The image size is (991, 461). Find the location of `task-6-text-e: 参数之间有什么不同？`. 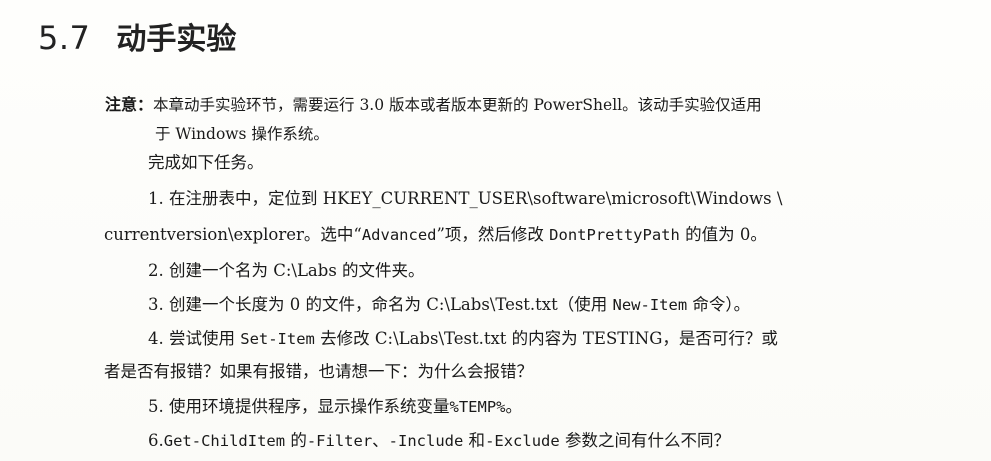

task-6-text-e: 参数之间有什么不同？ is located at coordinates (644, 440).